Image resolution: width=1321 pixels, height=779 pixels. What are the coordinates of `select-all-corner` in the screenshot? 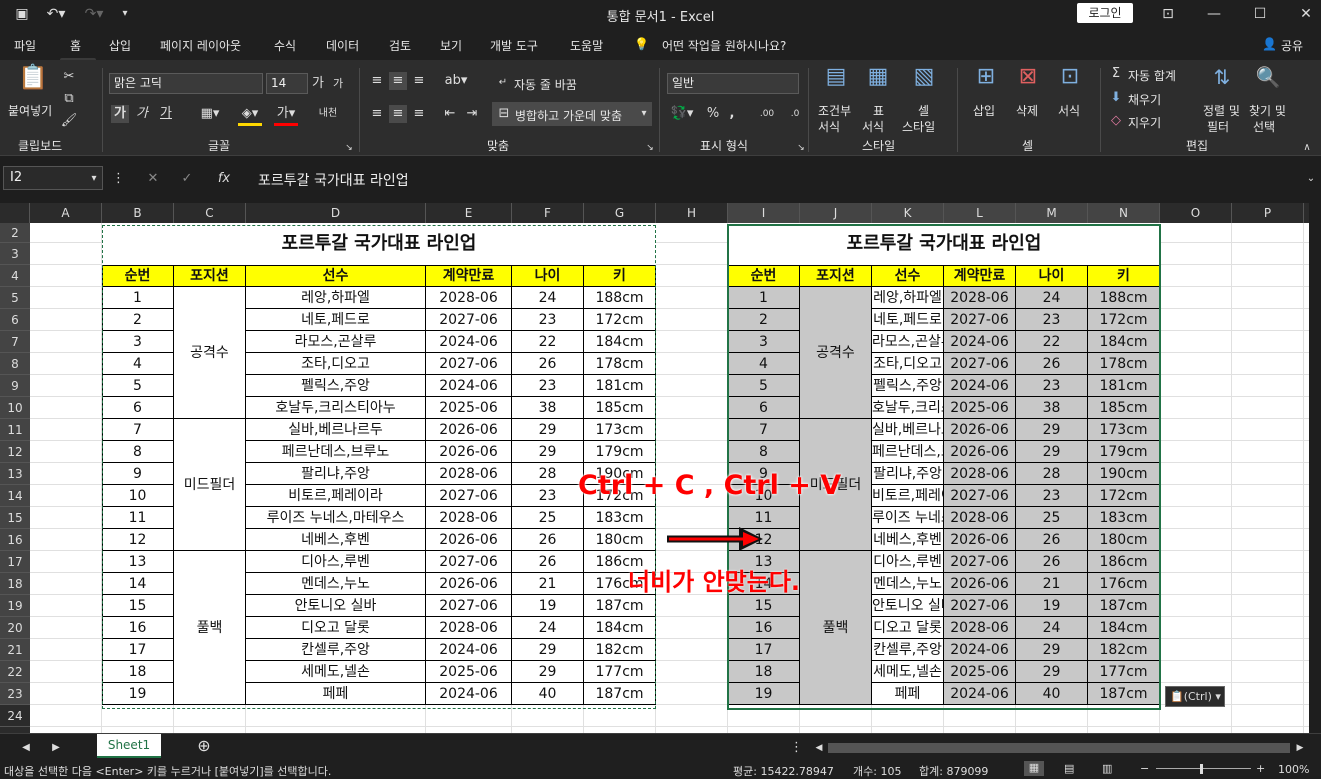 It's located at (15, 213).